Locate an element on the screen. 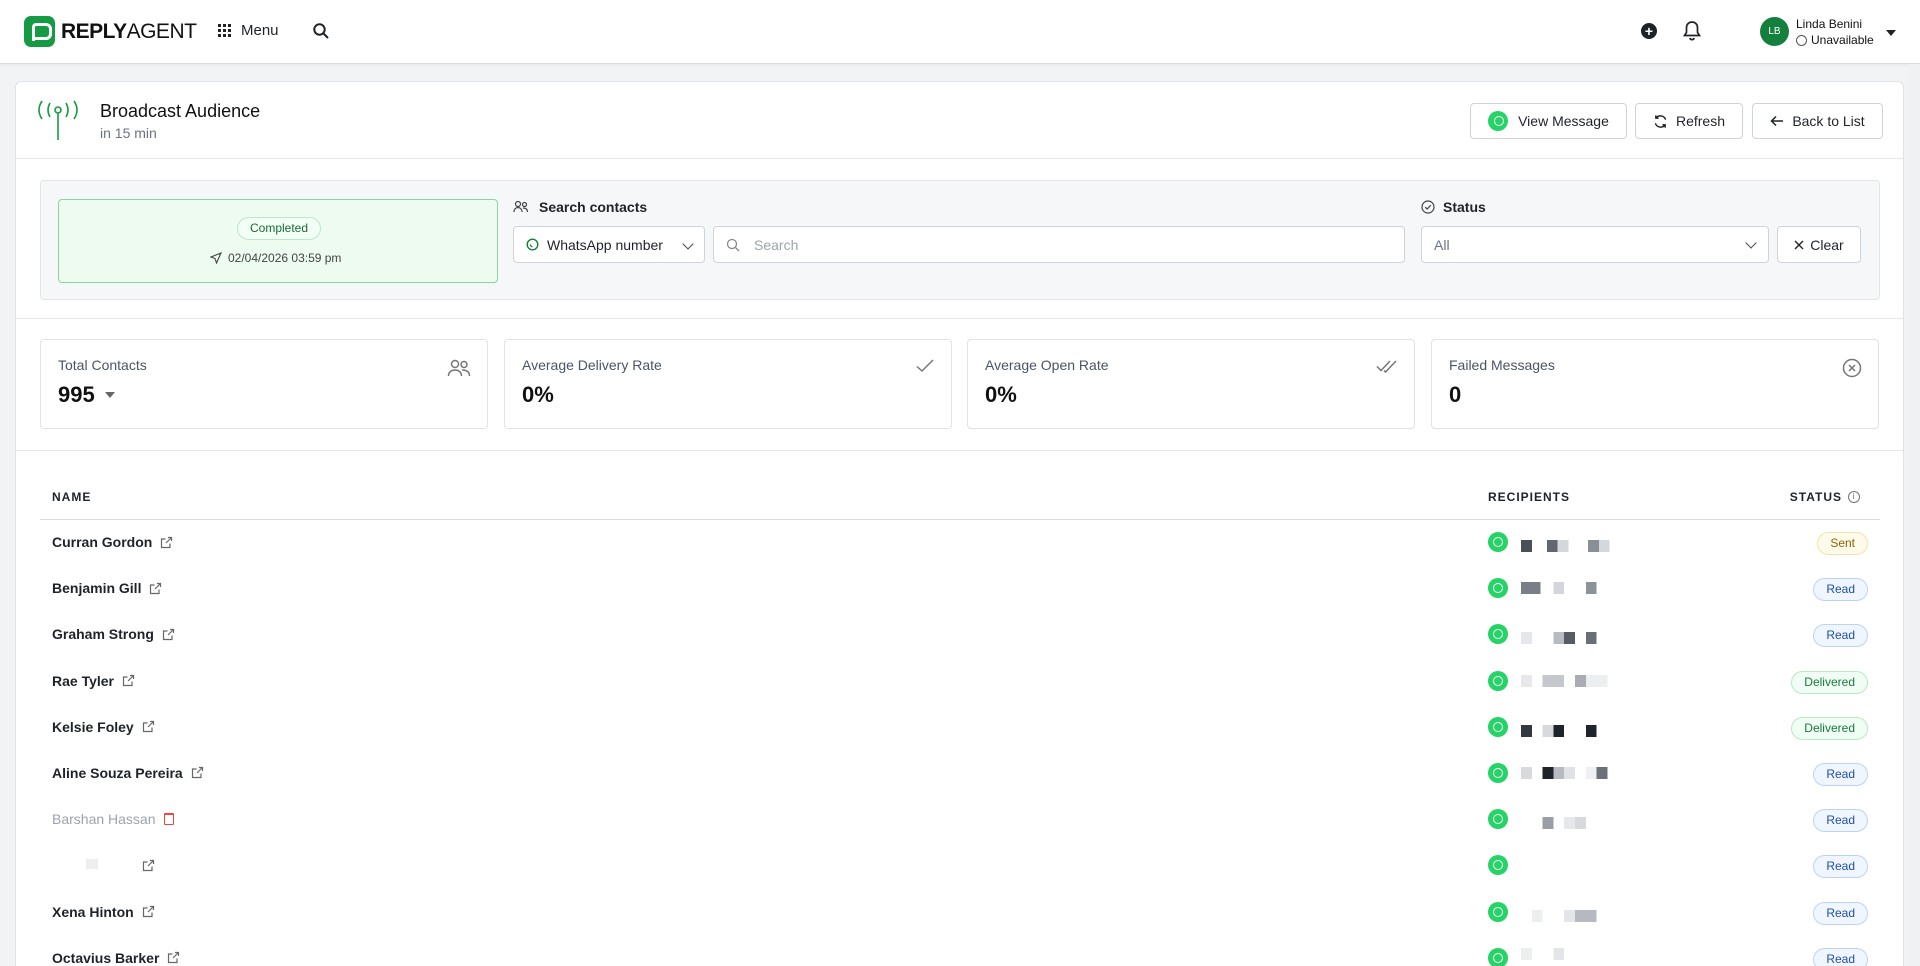 The height and width of the screenshot is (966, 1920). clear-button: Clear is located at coordinates (1819, 244).